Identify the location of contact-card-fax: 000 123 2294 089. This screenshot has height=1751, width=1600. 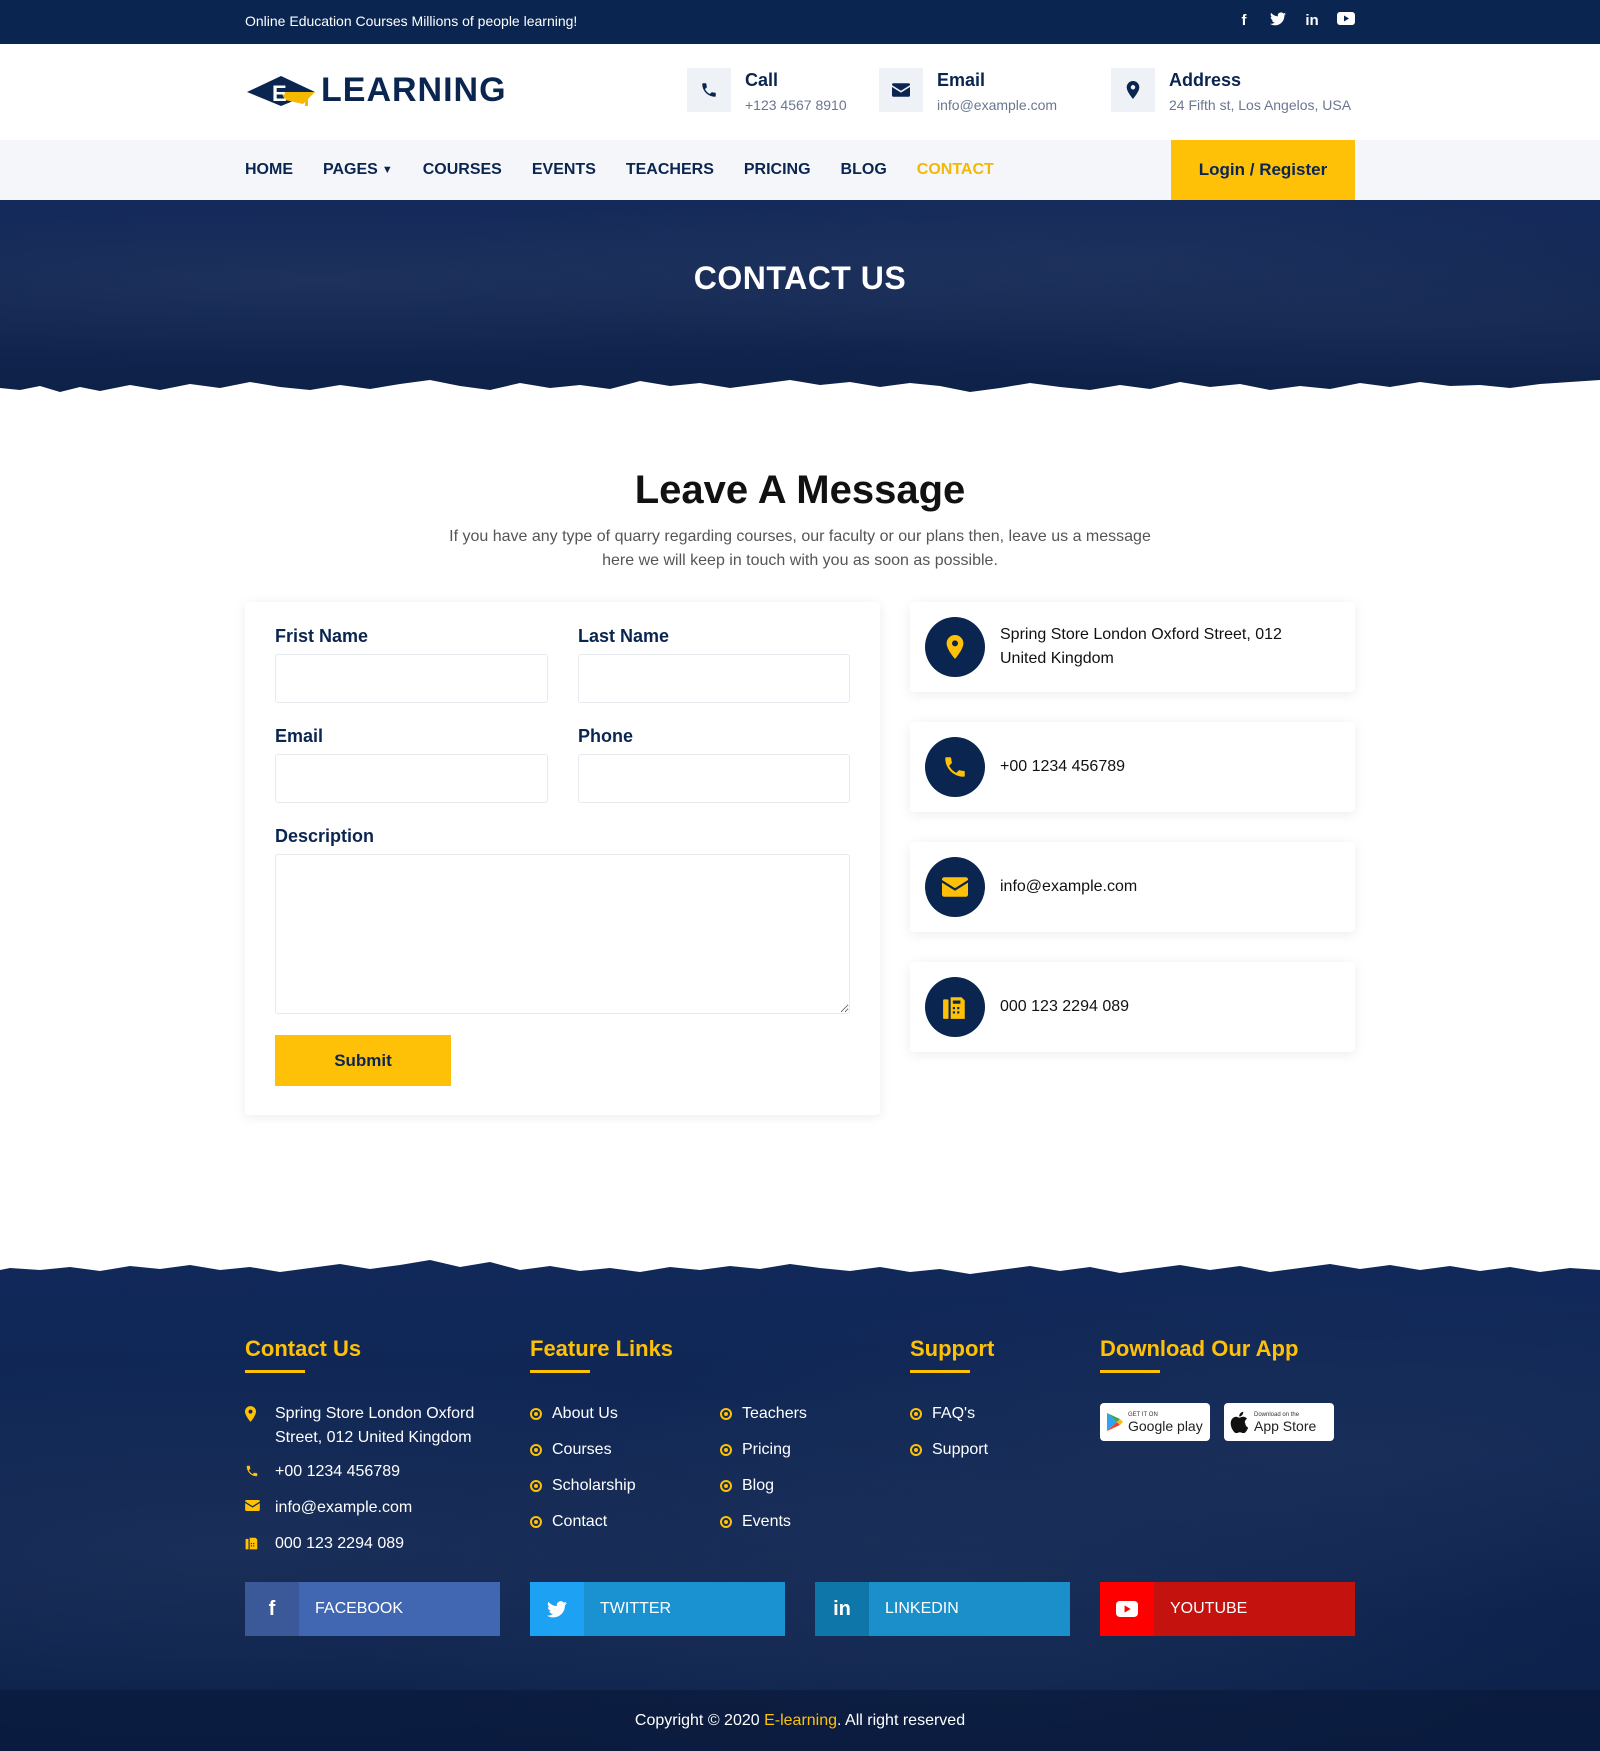
(1132, 1007).